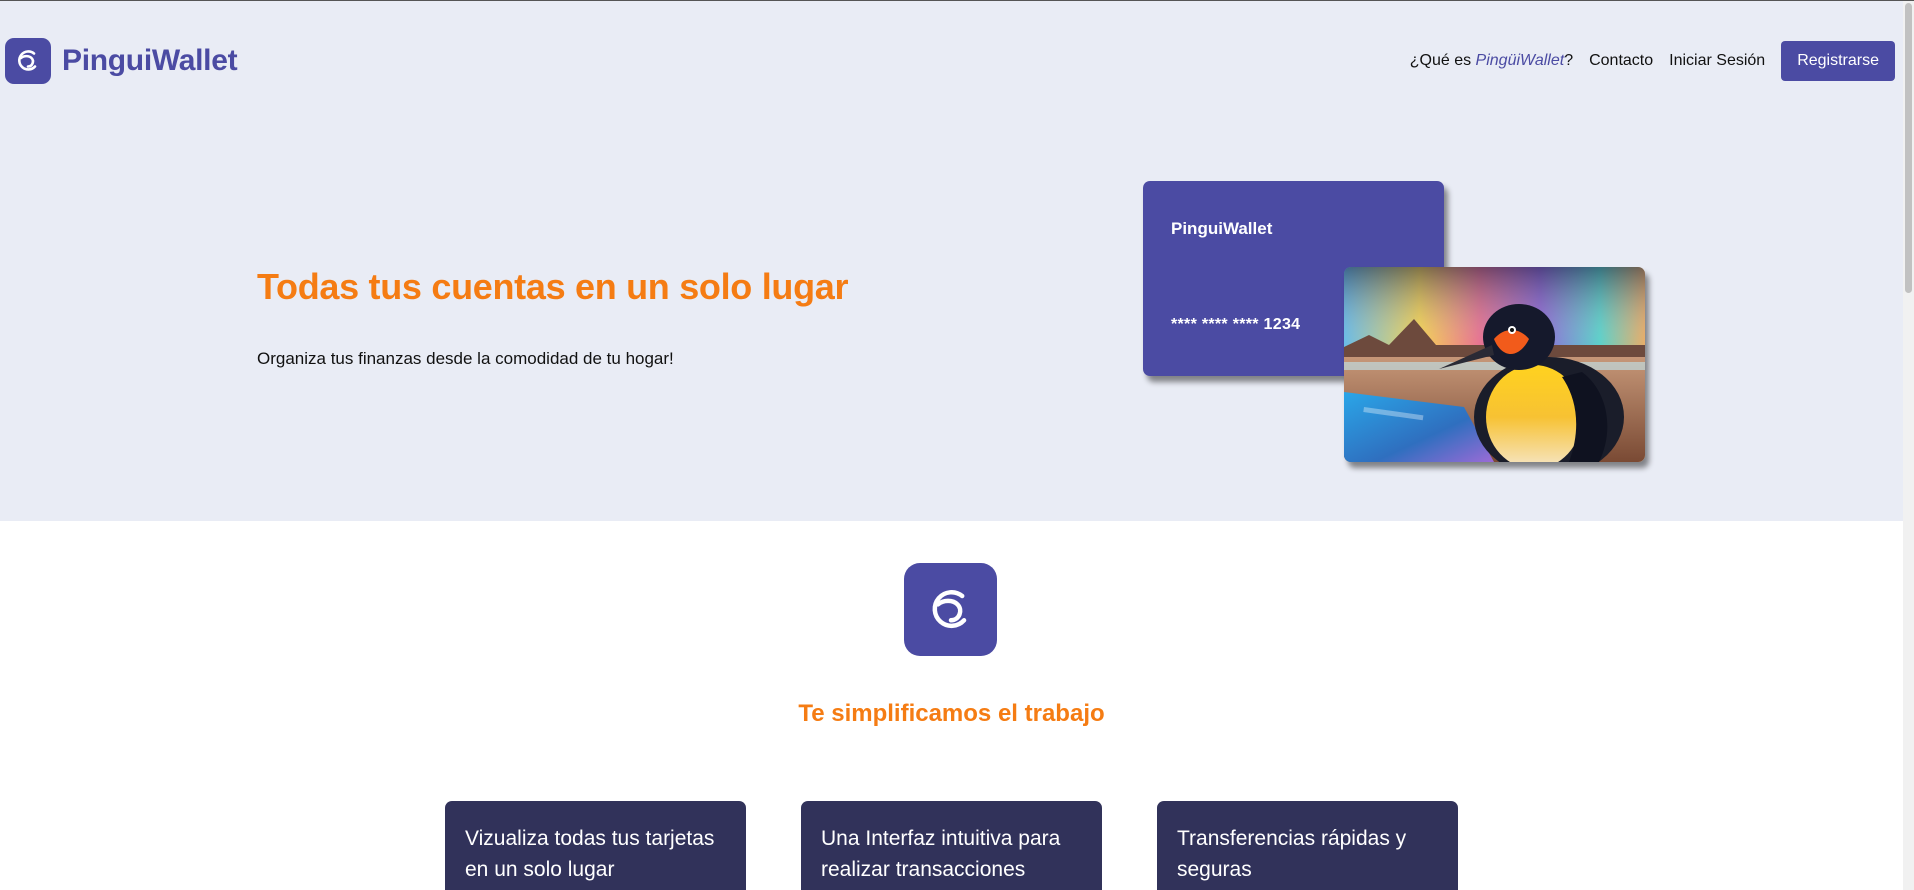 This screenshot has width=1914, height=890. Describe the element at coordinates (1908, 148) in the screenshot. I see `scrollbar-thumb` at that location.